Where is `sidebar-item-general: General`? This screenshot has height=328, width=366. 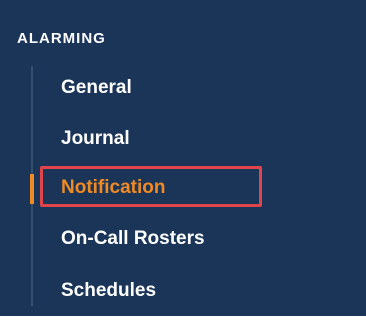
sidebar-item-general: General is located at coordinates (96, 88).